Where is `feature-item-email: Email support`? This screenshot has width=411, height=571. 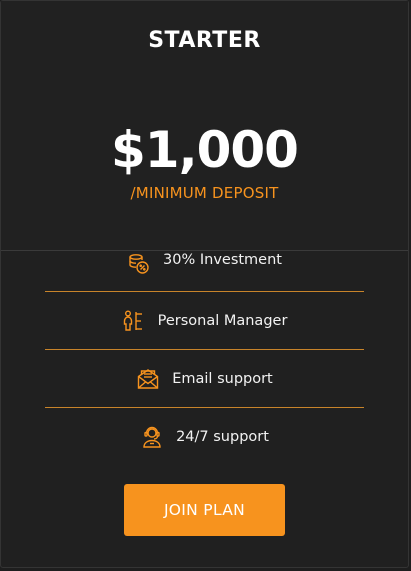 feature-item-email: Email support is located at coordinates (204, 379).